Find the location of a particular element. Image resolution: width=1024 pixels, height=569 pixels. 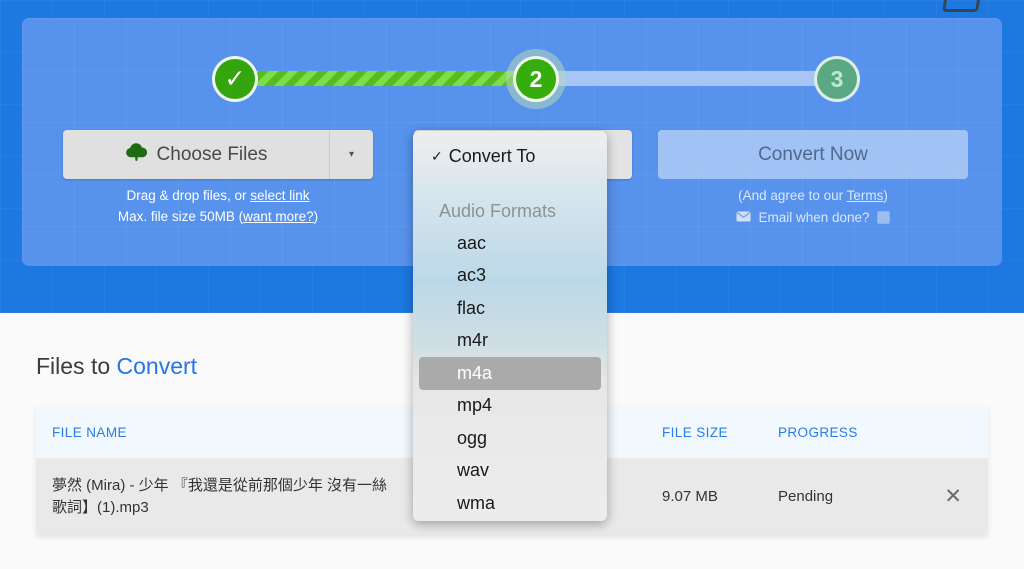

stepper-step-3-label: 3 is located at coordinates (837, 78).